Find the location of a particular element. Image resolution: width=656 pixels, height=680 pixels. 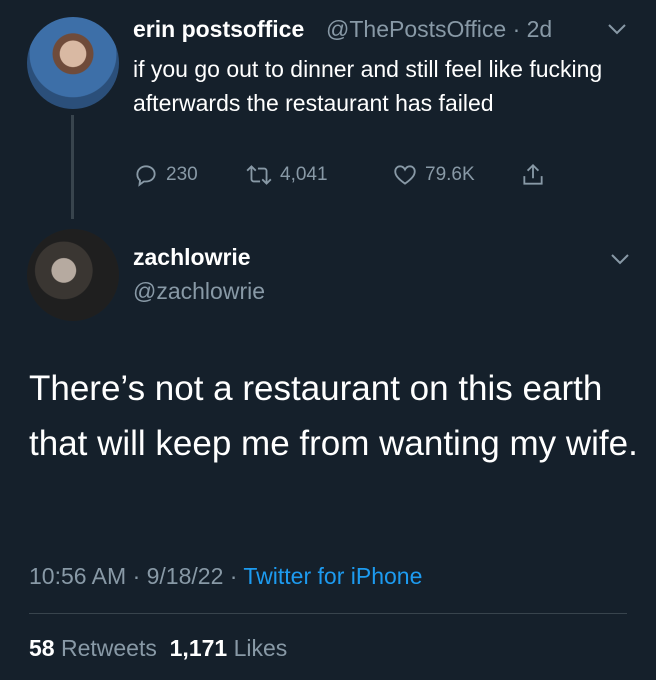

retweet-count: 4,041 is located at coordinates (304, 174).